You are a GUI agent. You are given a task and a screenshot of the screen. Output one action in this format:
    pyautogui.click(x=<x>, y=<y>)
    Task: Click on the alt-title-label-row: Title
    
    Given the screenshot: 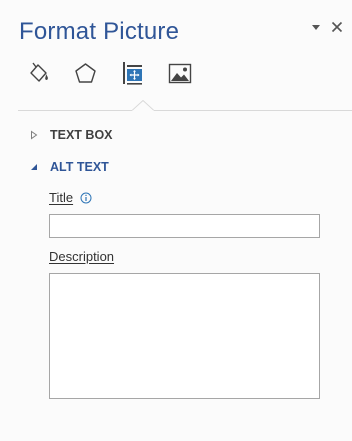 What is the action you would take?
    pyautogui.click(x=70, y=197)
    